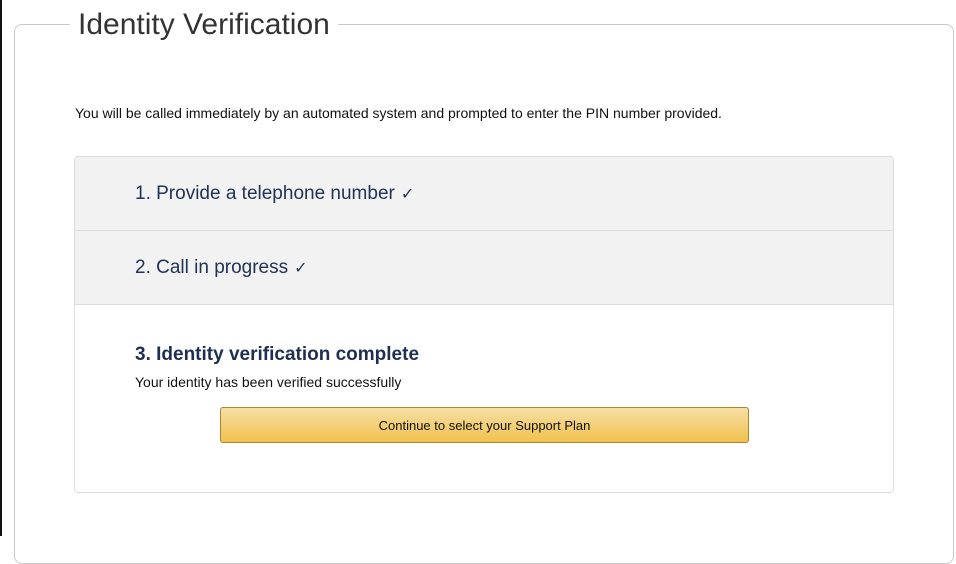  Describe the element at coordinates (484, 194) in the screenshot. I see `step-provide-phone: 1. Provide a telephone number ✓` at that location.